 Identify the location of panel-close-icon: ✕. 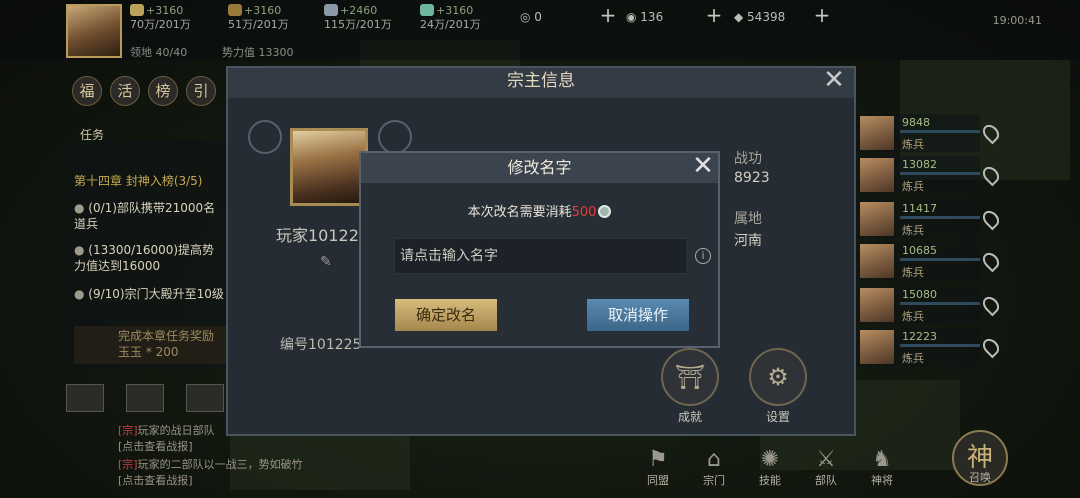
(834, 80).